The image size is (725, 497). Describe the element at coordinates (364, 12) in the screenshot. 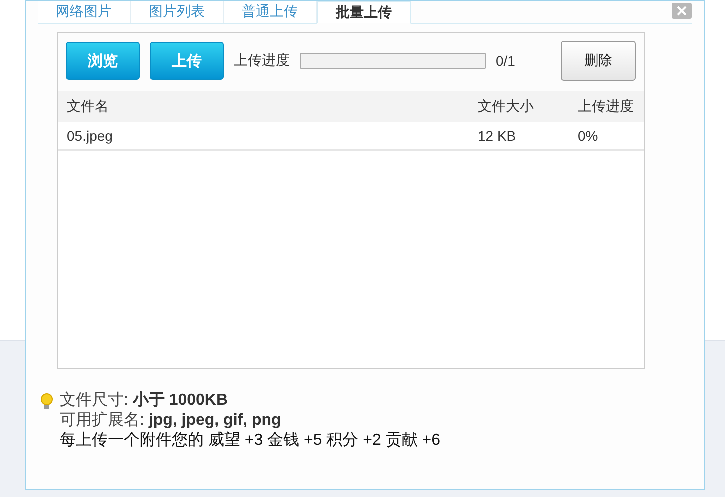

I see `tab: 批量上传` at that location.